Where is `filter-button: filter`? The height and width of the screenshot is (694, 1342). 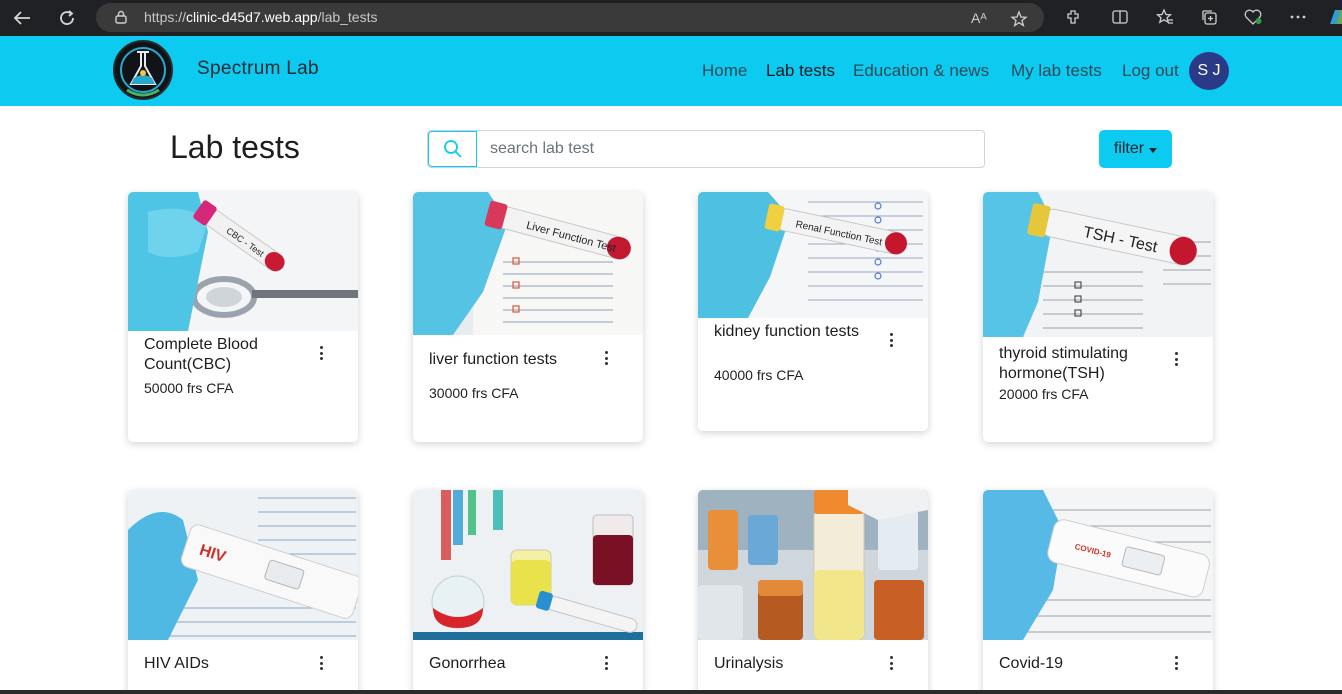 filter-button: filter is located at coordinates (1135, 149).